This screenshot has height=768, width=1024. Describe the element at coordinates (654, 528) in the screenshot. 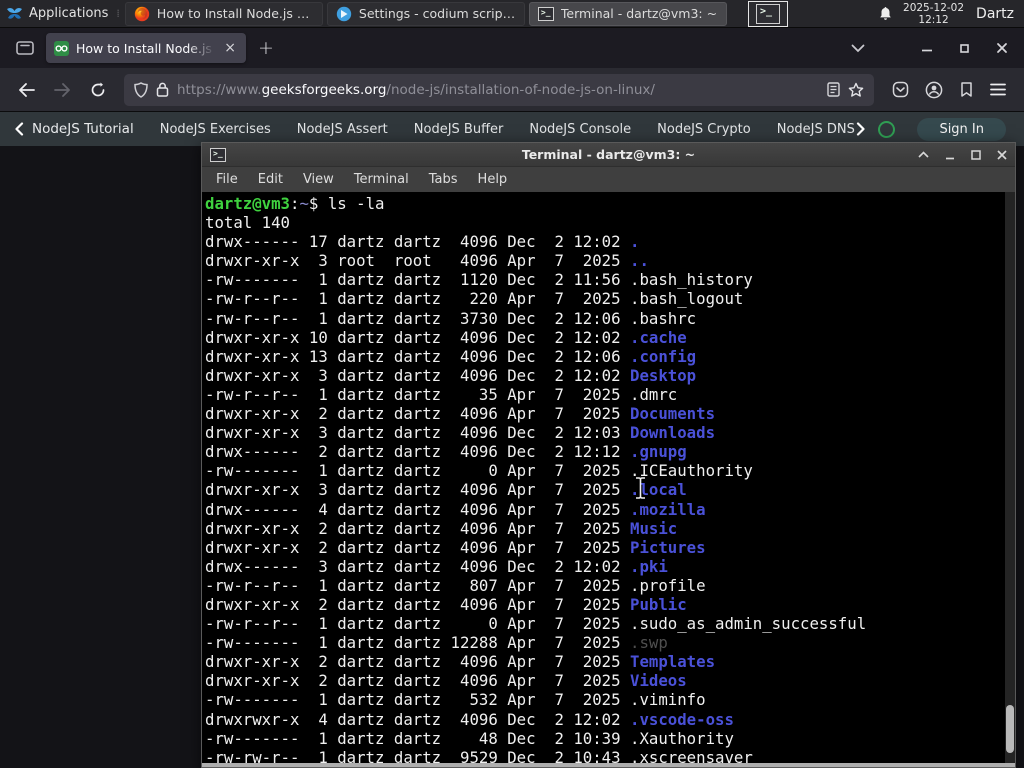

I see `directory-name: Music` at that location.